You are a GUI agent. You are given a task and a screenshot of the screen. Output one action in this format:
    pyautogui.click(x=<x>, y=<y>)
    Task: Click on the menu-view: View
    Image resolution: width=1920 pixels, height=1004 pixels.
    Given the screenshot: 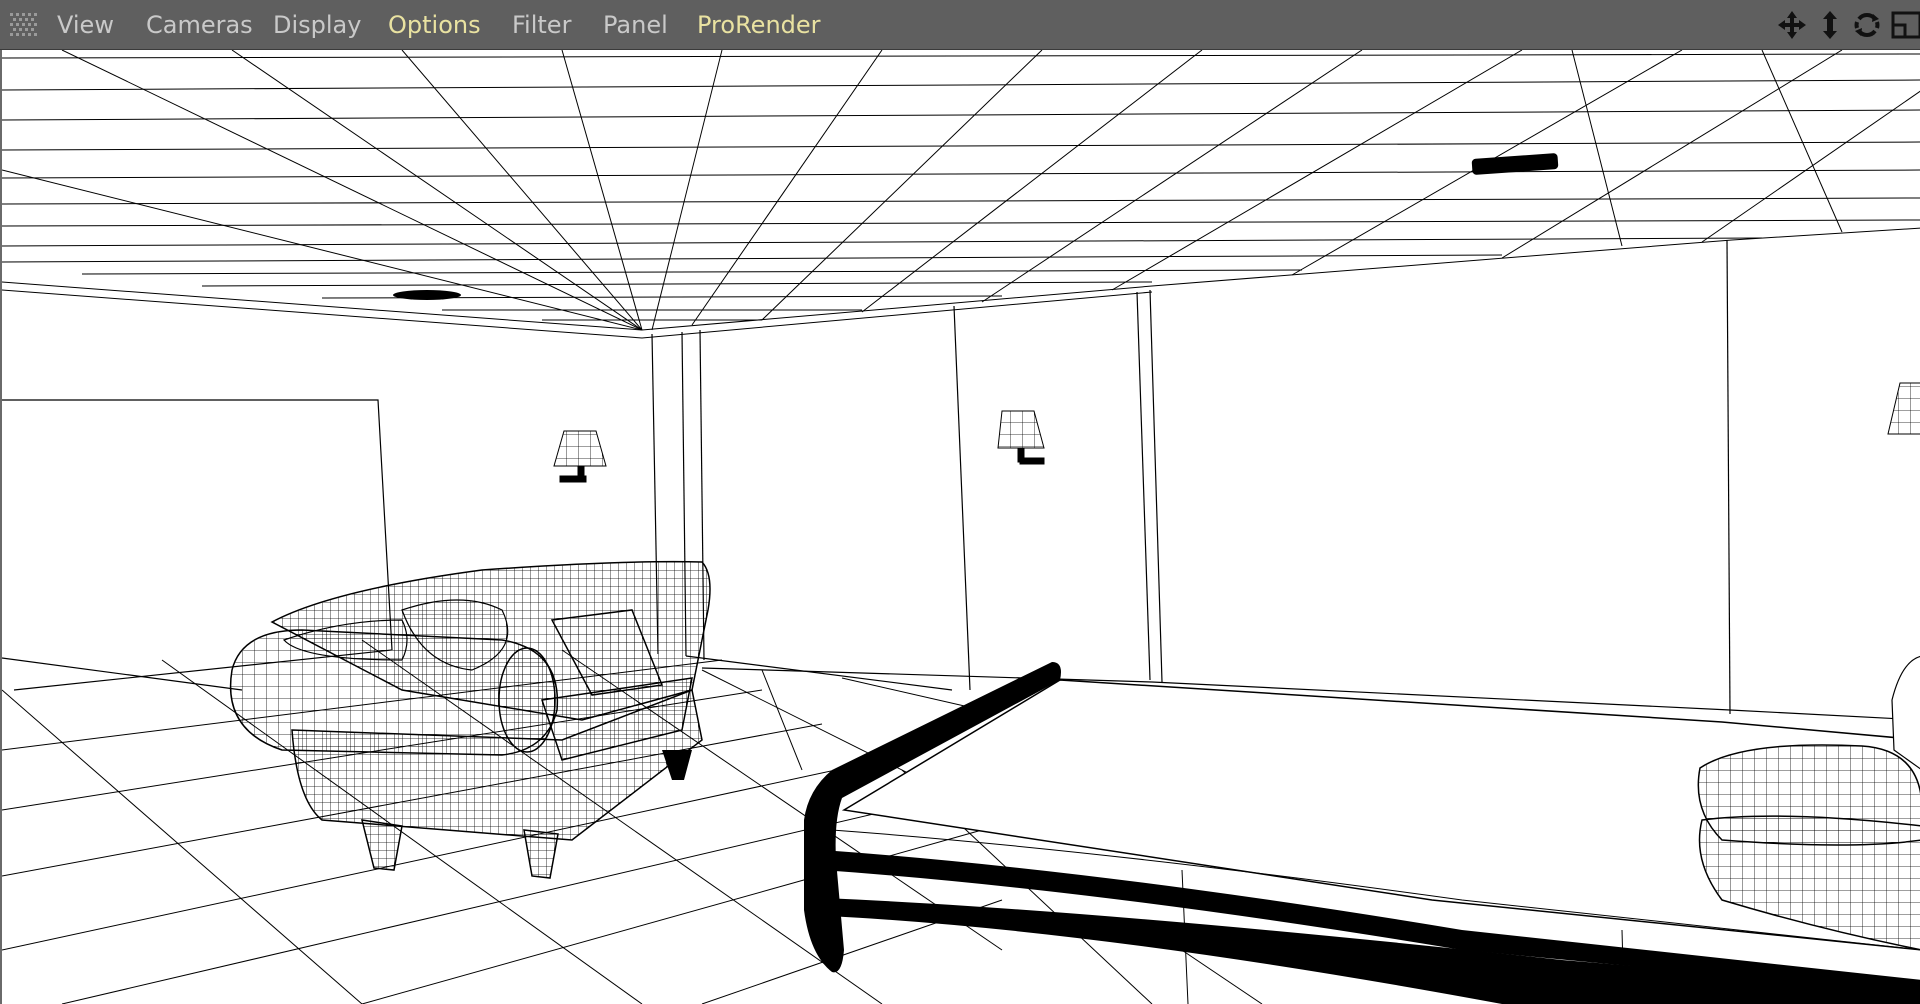 What is the action you would take?
    pyautogui.click(x=85, y=25)
    